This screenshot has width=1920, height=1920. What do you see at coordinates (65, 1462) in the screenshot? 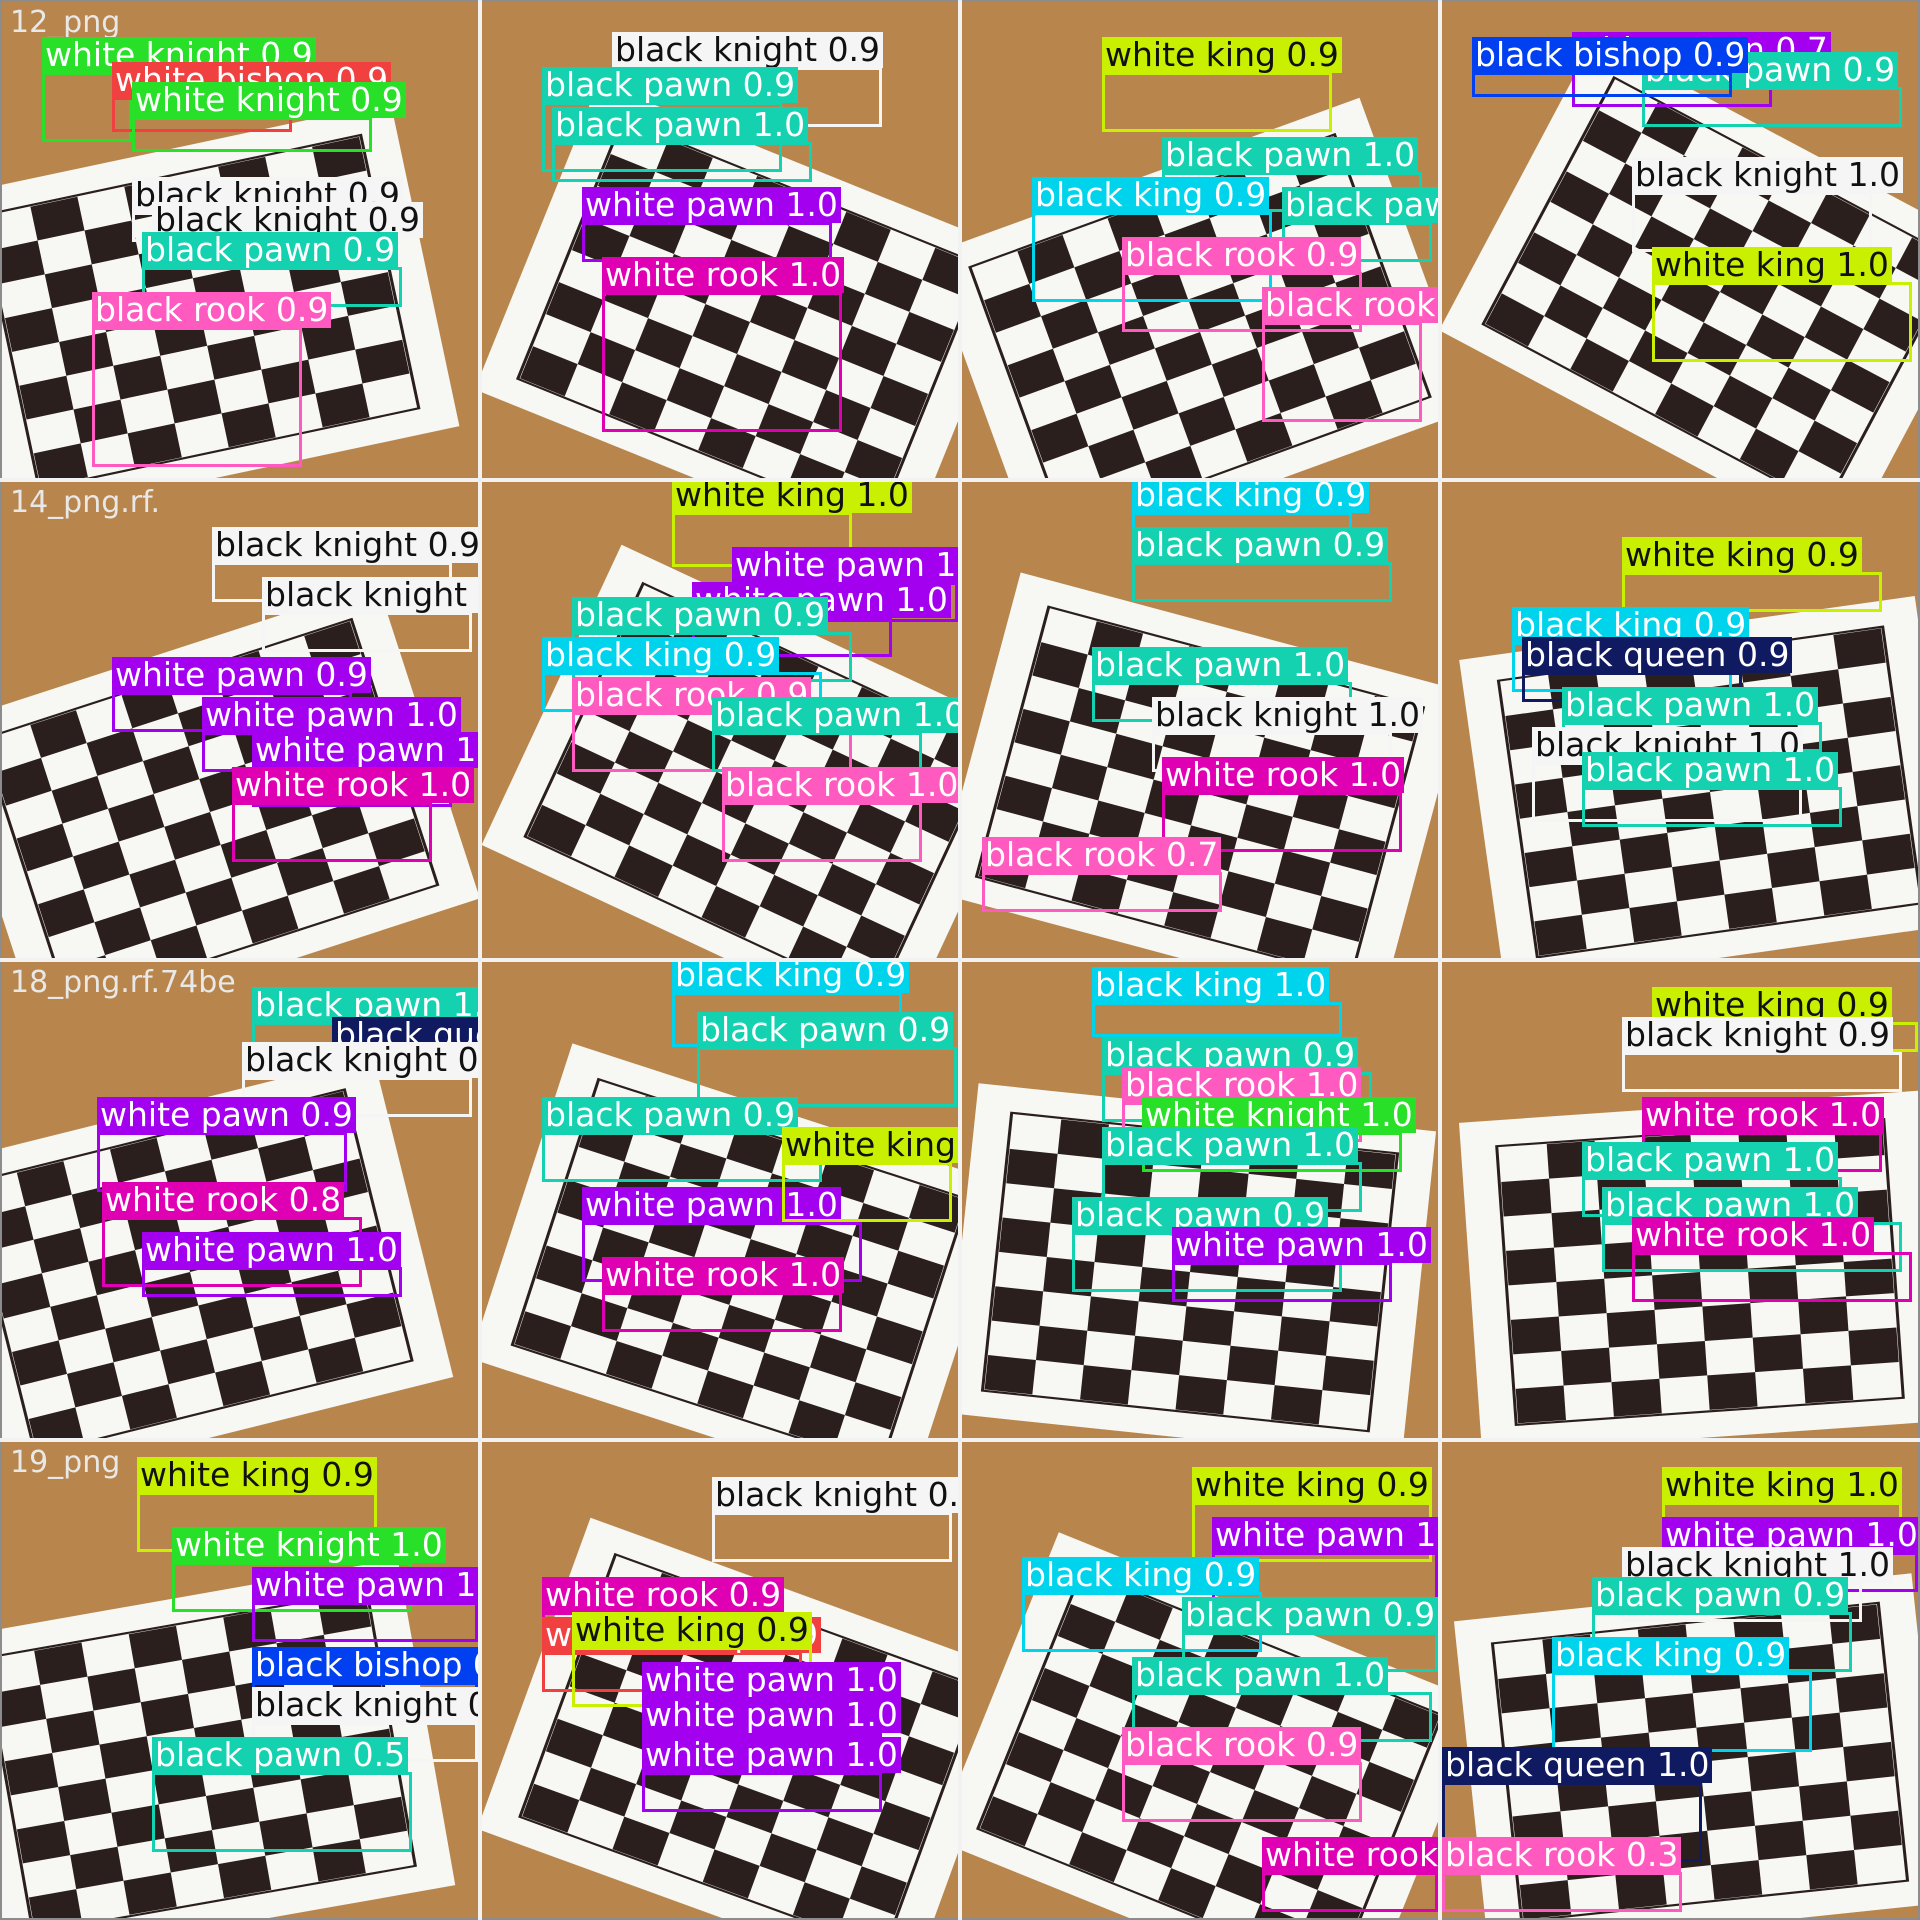
I see `tile-filename: 19_png` at bounding box center [65, 1462].